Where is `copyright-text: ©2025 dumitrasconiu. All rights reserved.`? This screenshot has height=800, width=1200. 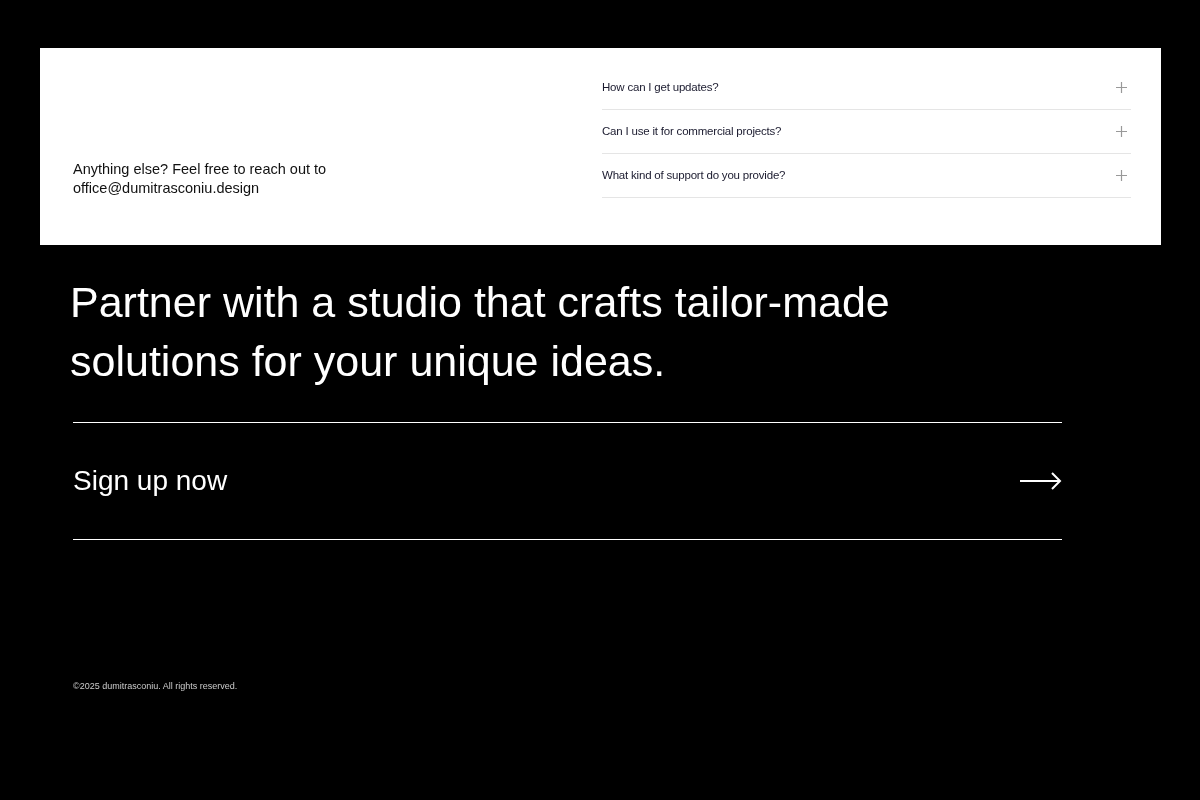 copyright-text: ©2025 dumitrasconiu. All rights reserved. is located at coordinates (156, 686).